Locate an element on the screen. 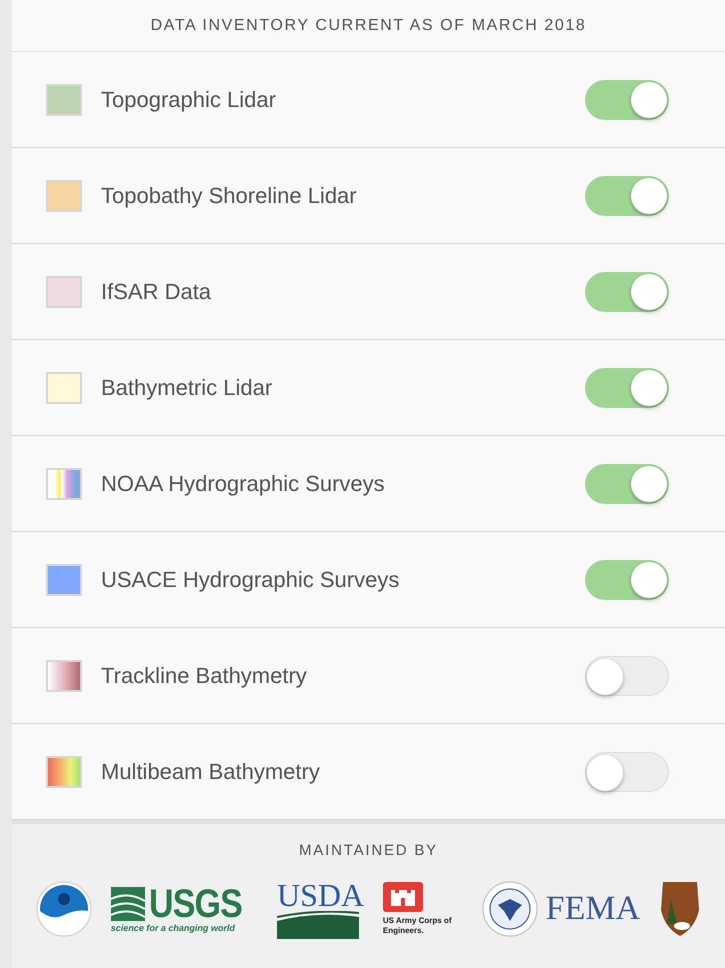 The width and height of the screenshot is (725, 968). fields-logo-icon is located at coordinates (317, 924).